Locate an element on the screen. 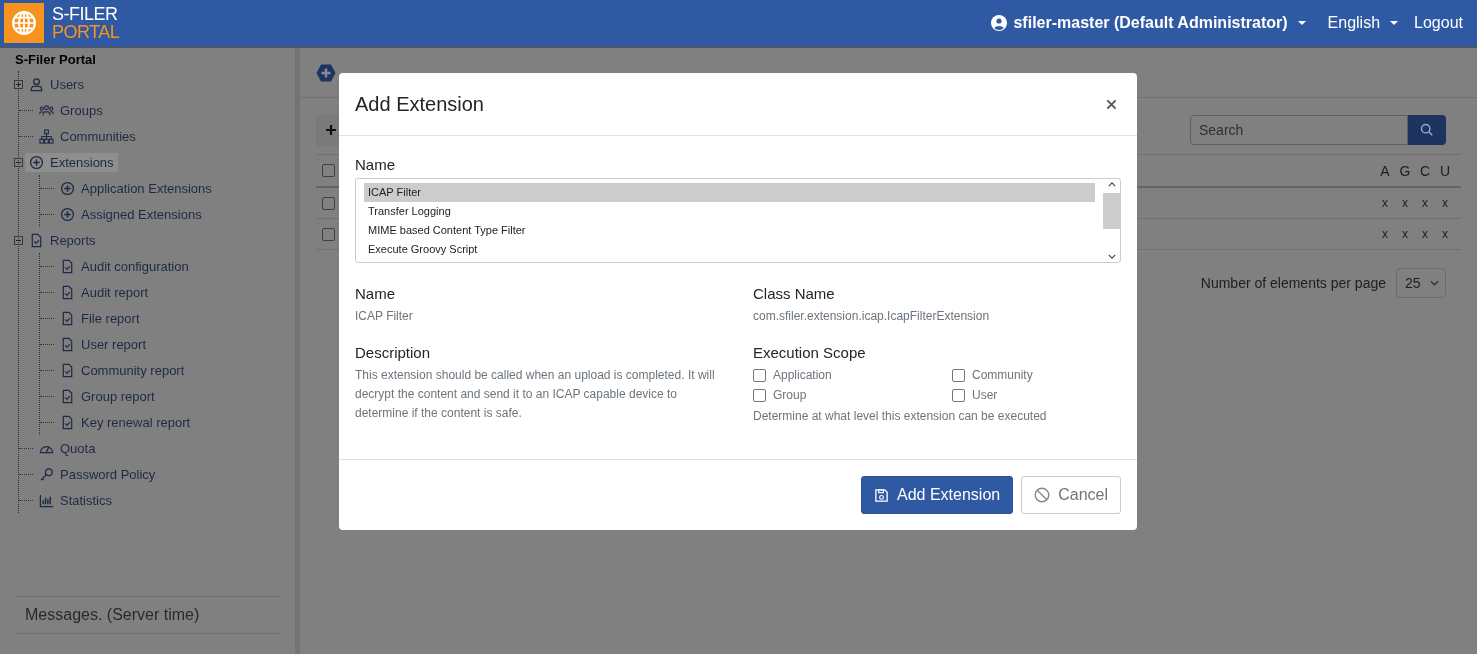 The height and width of the screenshot is (654, 1477). list-option: Transfer Logging is located at coordinates (729, 211).